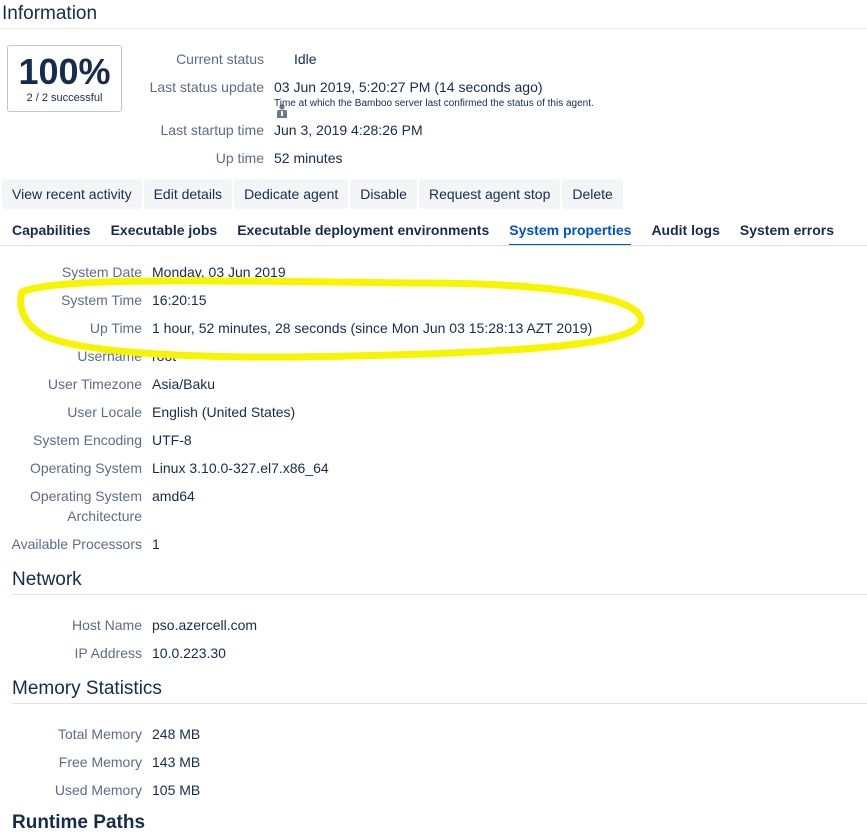 Image resolution: width=867 pixels, height=834 pixels. Describe the element at coordinates (109, 356) in the screenshot. I see `property-label: Username` at that location.